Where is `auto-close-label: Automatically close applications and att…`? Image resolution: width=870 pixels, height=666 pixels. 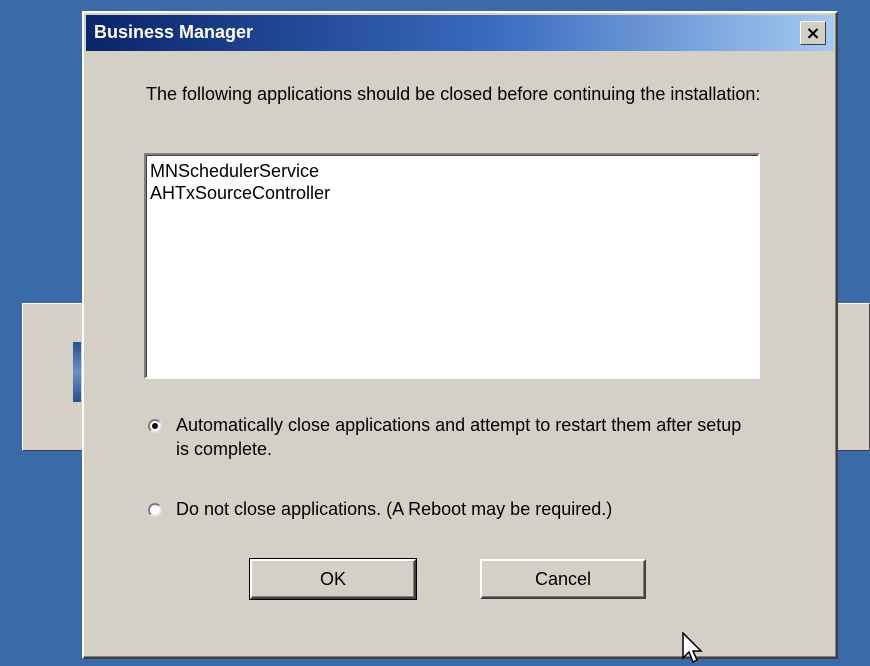 auto-close-label: Automatically close applications and att… is located at coordinates (466, 437).